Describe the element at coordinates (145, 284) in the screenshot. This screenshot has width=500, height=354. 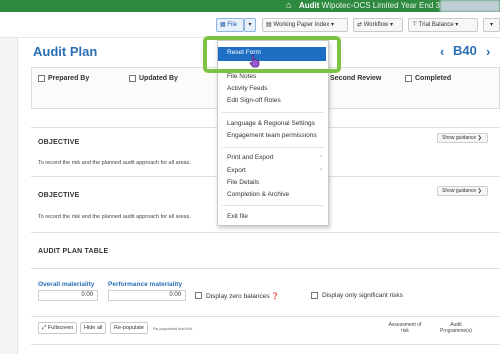
I see `performance-materiality-label: Performance materiality` at that location.